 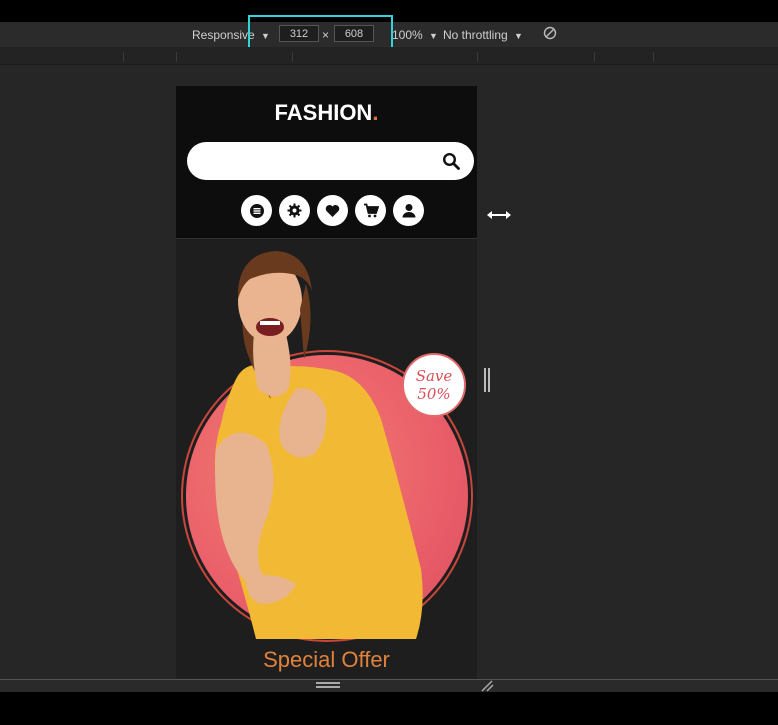 I want to click on zoom-label: 100%, so click(x=407, y=35).